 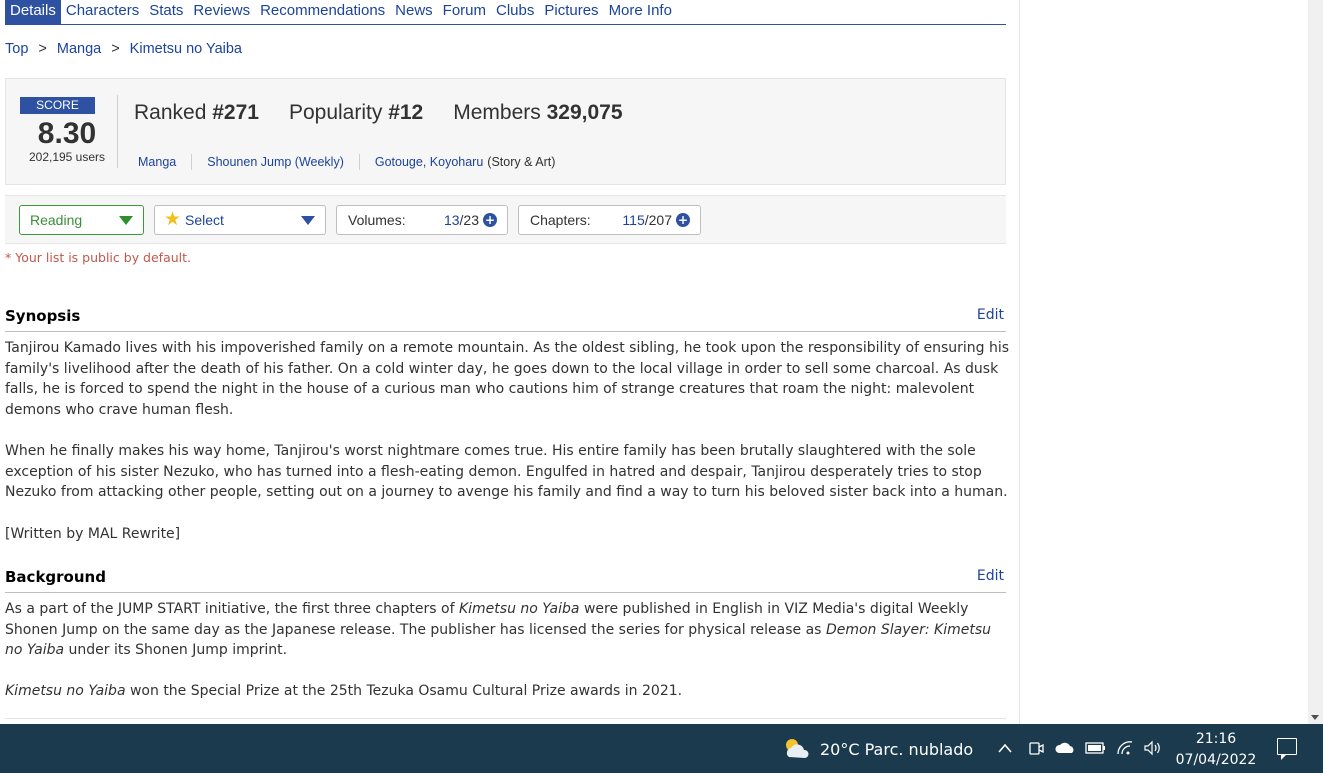 What do you see at coordinates (186, 49) in the screenshot?
I see `breadcrumb-title: Kimetsu no Yaiba` at bounding box center [186, 49].